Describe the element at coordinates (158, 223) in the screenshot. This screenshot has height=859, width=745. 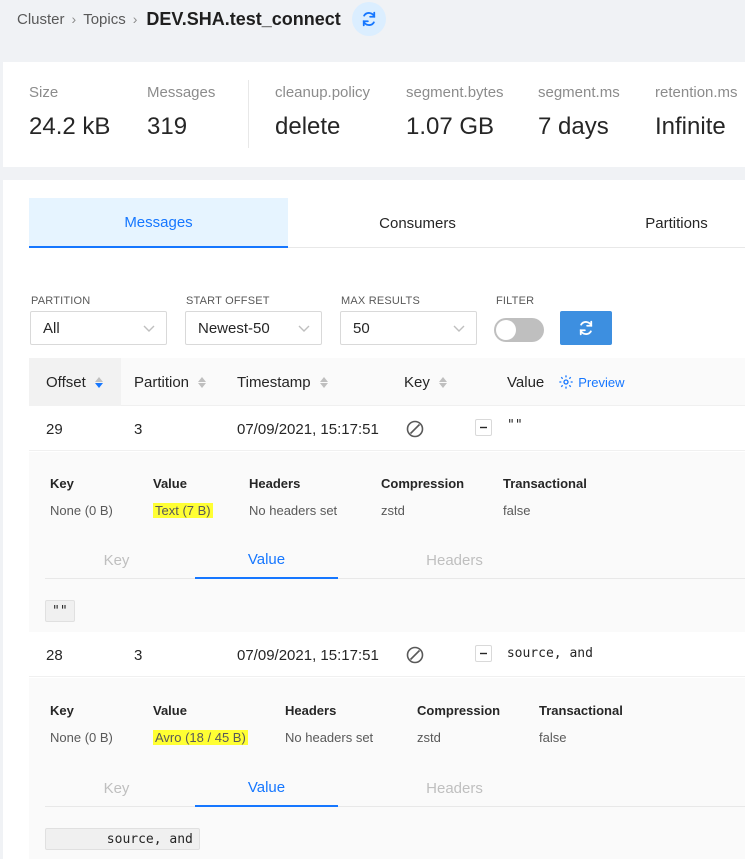
I see `tab-messages: Messages` at that location.